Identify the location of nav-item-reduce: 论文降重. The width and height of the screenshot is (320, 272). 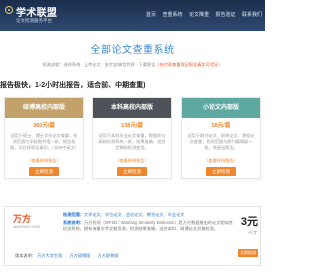
(199, 15).